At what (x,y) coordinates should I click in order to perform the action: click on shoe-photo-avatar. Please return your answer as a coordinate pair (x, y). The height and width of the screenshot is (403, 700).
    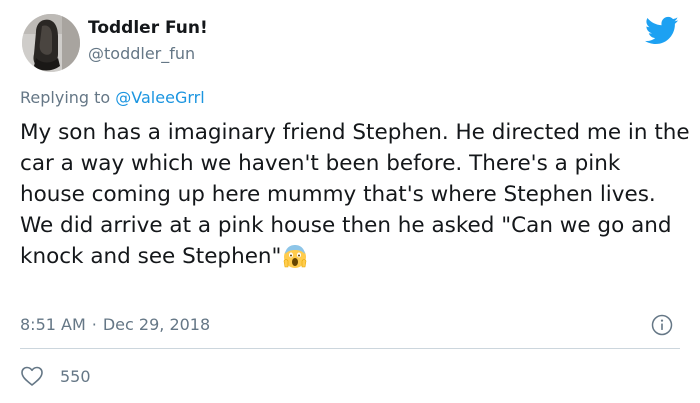
    Looking at the image, I should click on (51, 43).